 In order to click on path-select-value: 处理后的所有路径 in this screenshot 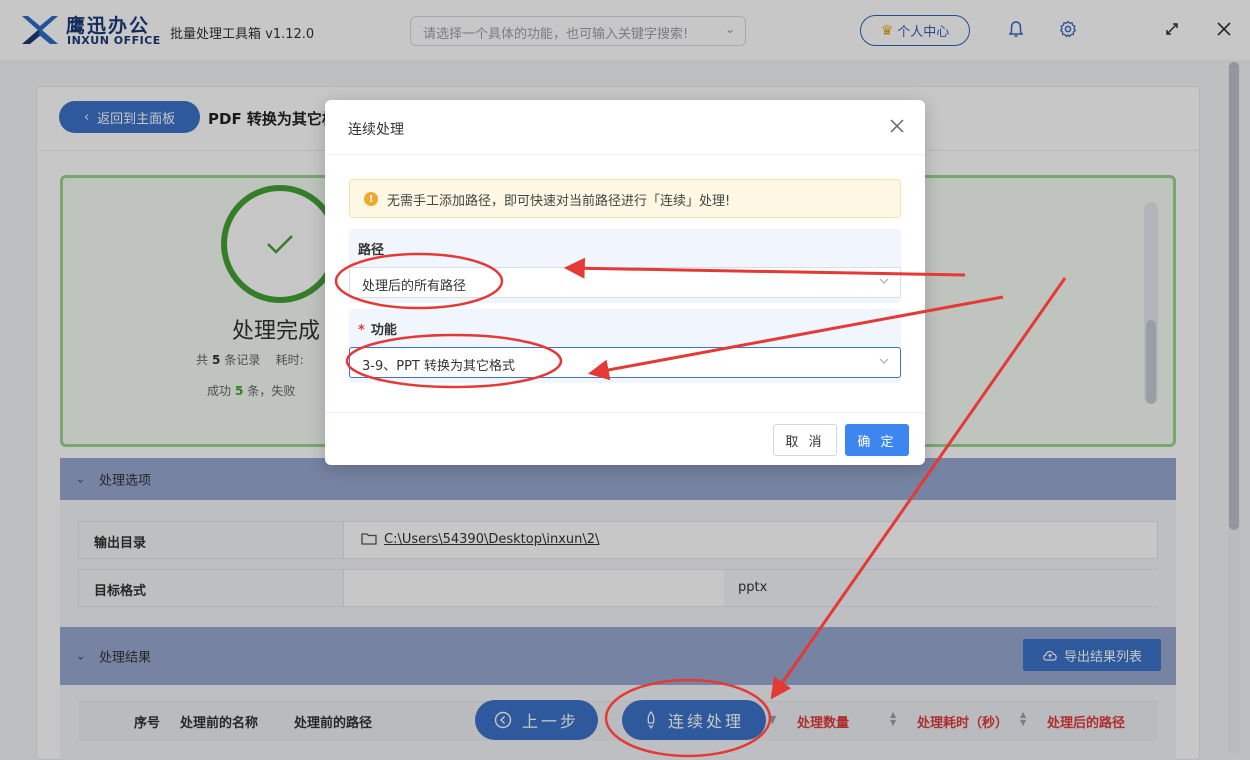, I will do `click(414, 286)`.